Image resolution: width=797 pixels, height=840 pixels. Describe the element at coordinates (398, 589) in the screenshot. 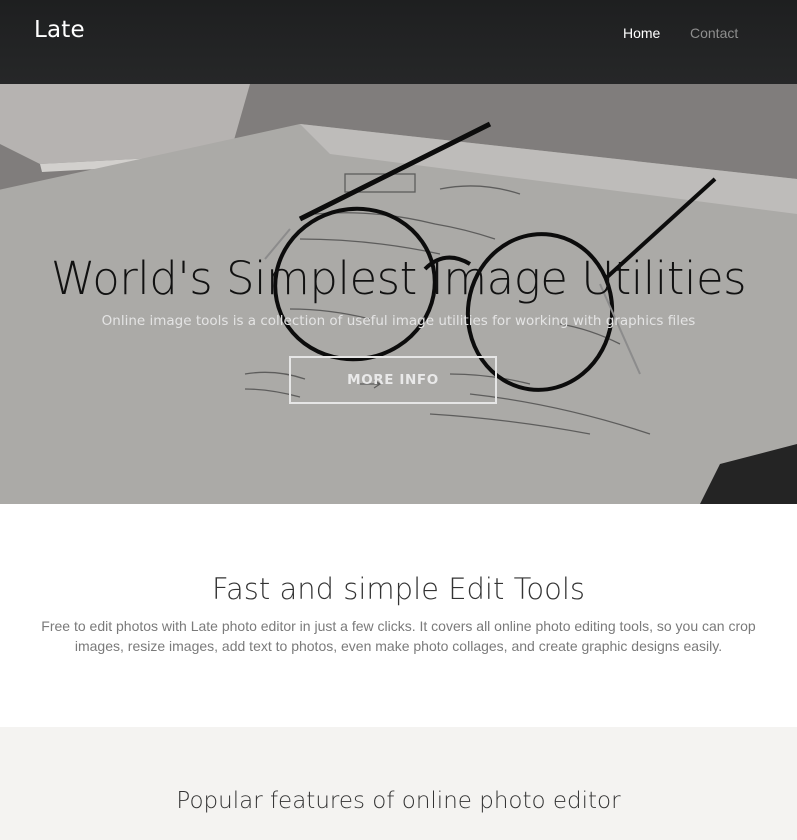

I see `edit-tools-title: Fast and simple Edit Tools` at that location.